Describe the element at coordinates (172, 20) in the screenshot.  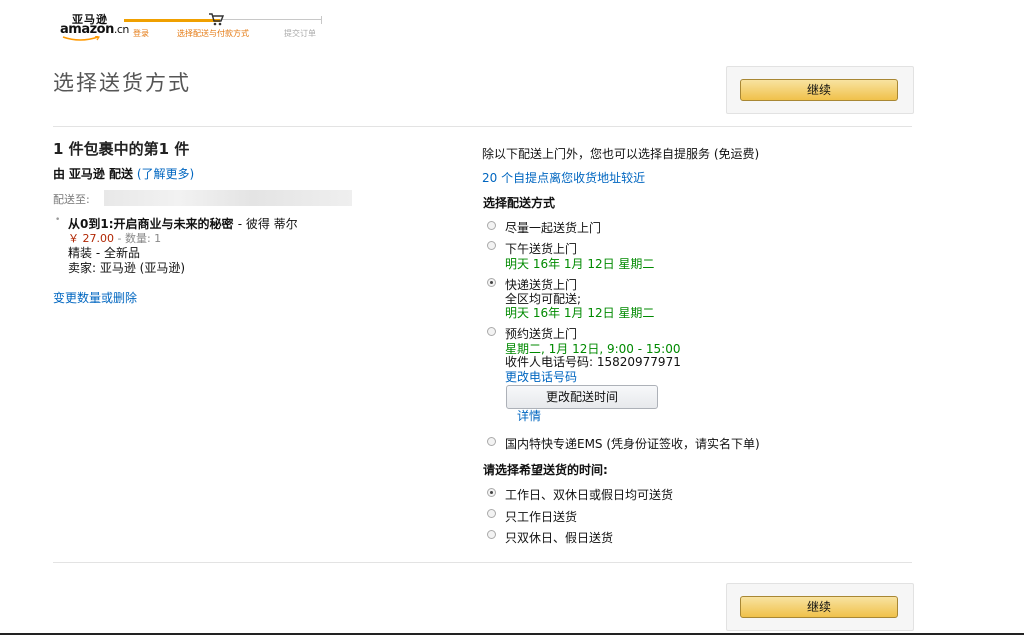
I see `progress-fill` at that location.